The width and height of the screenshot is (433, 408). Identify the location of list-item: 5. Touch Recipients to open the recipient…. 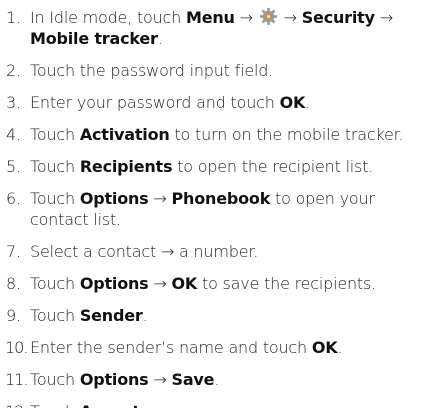
(216, 166).